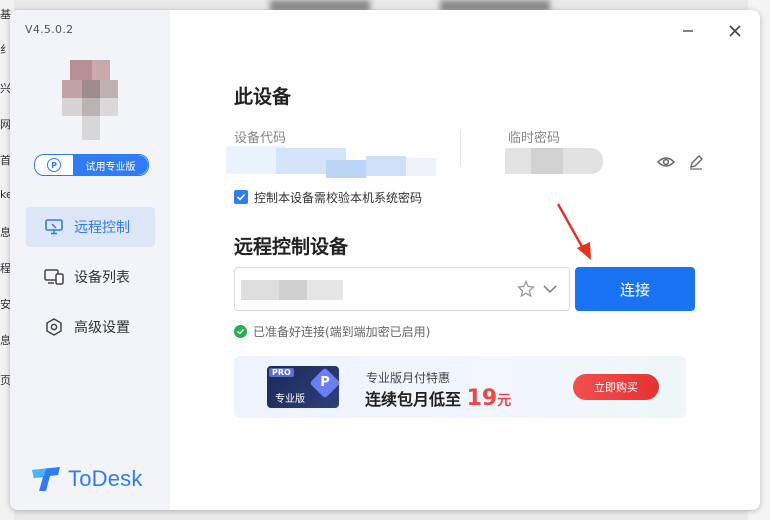 This screenshot has width=770, height=520. Describe the element at coordinates (54, 327) in the screenshot. I see `hexagon-settings-icon` at that location.